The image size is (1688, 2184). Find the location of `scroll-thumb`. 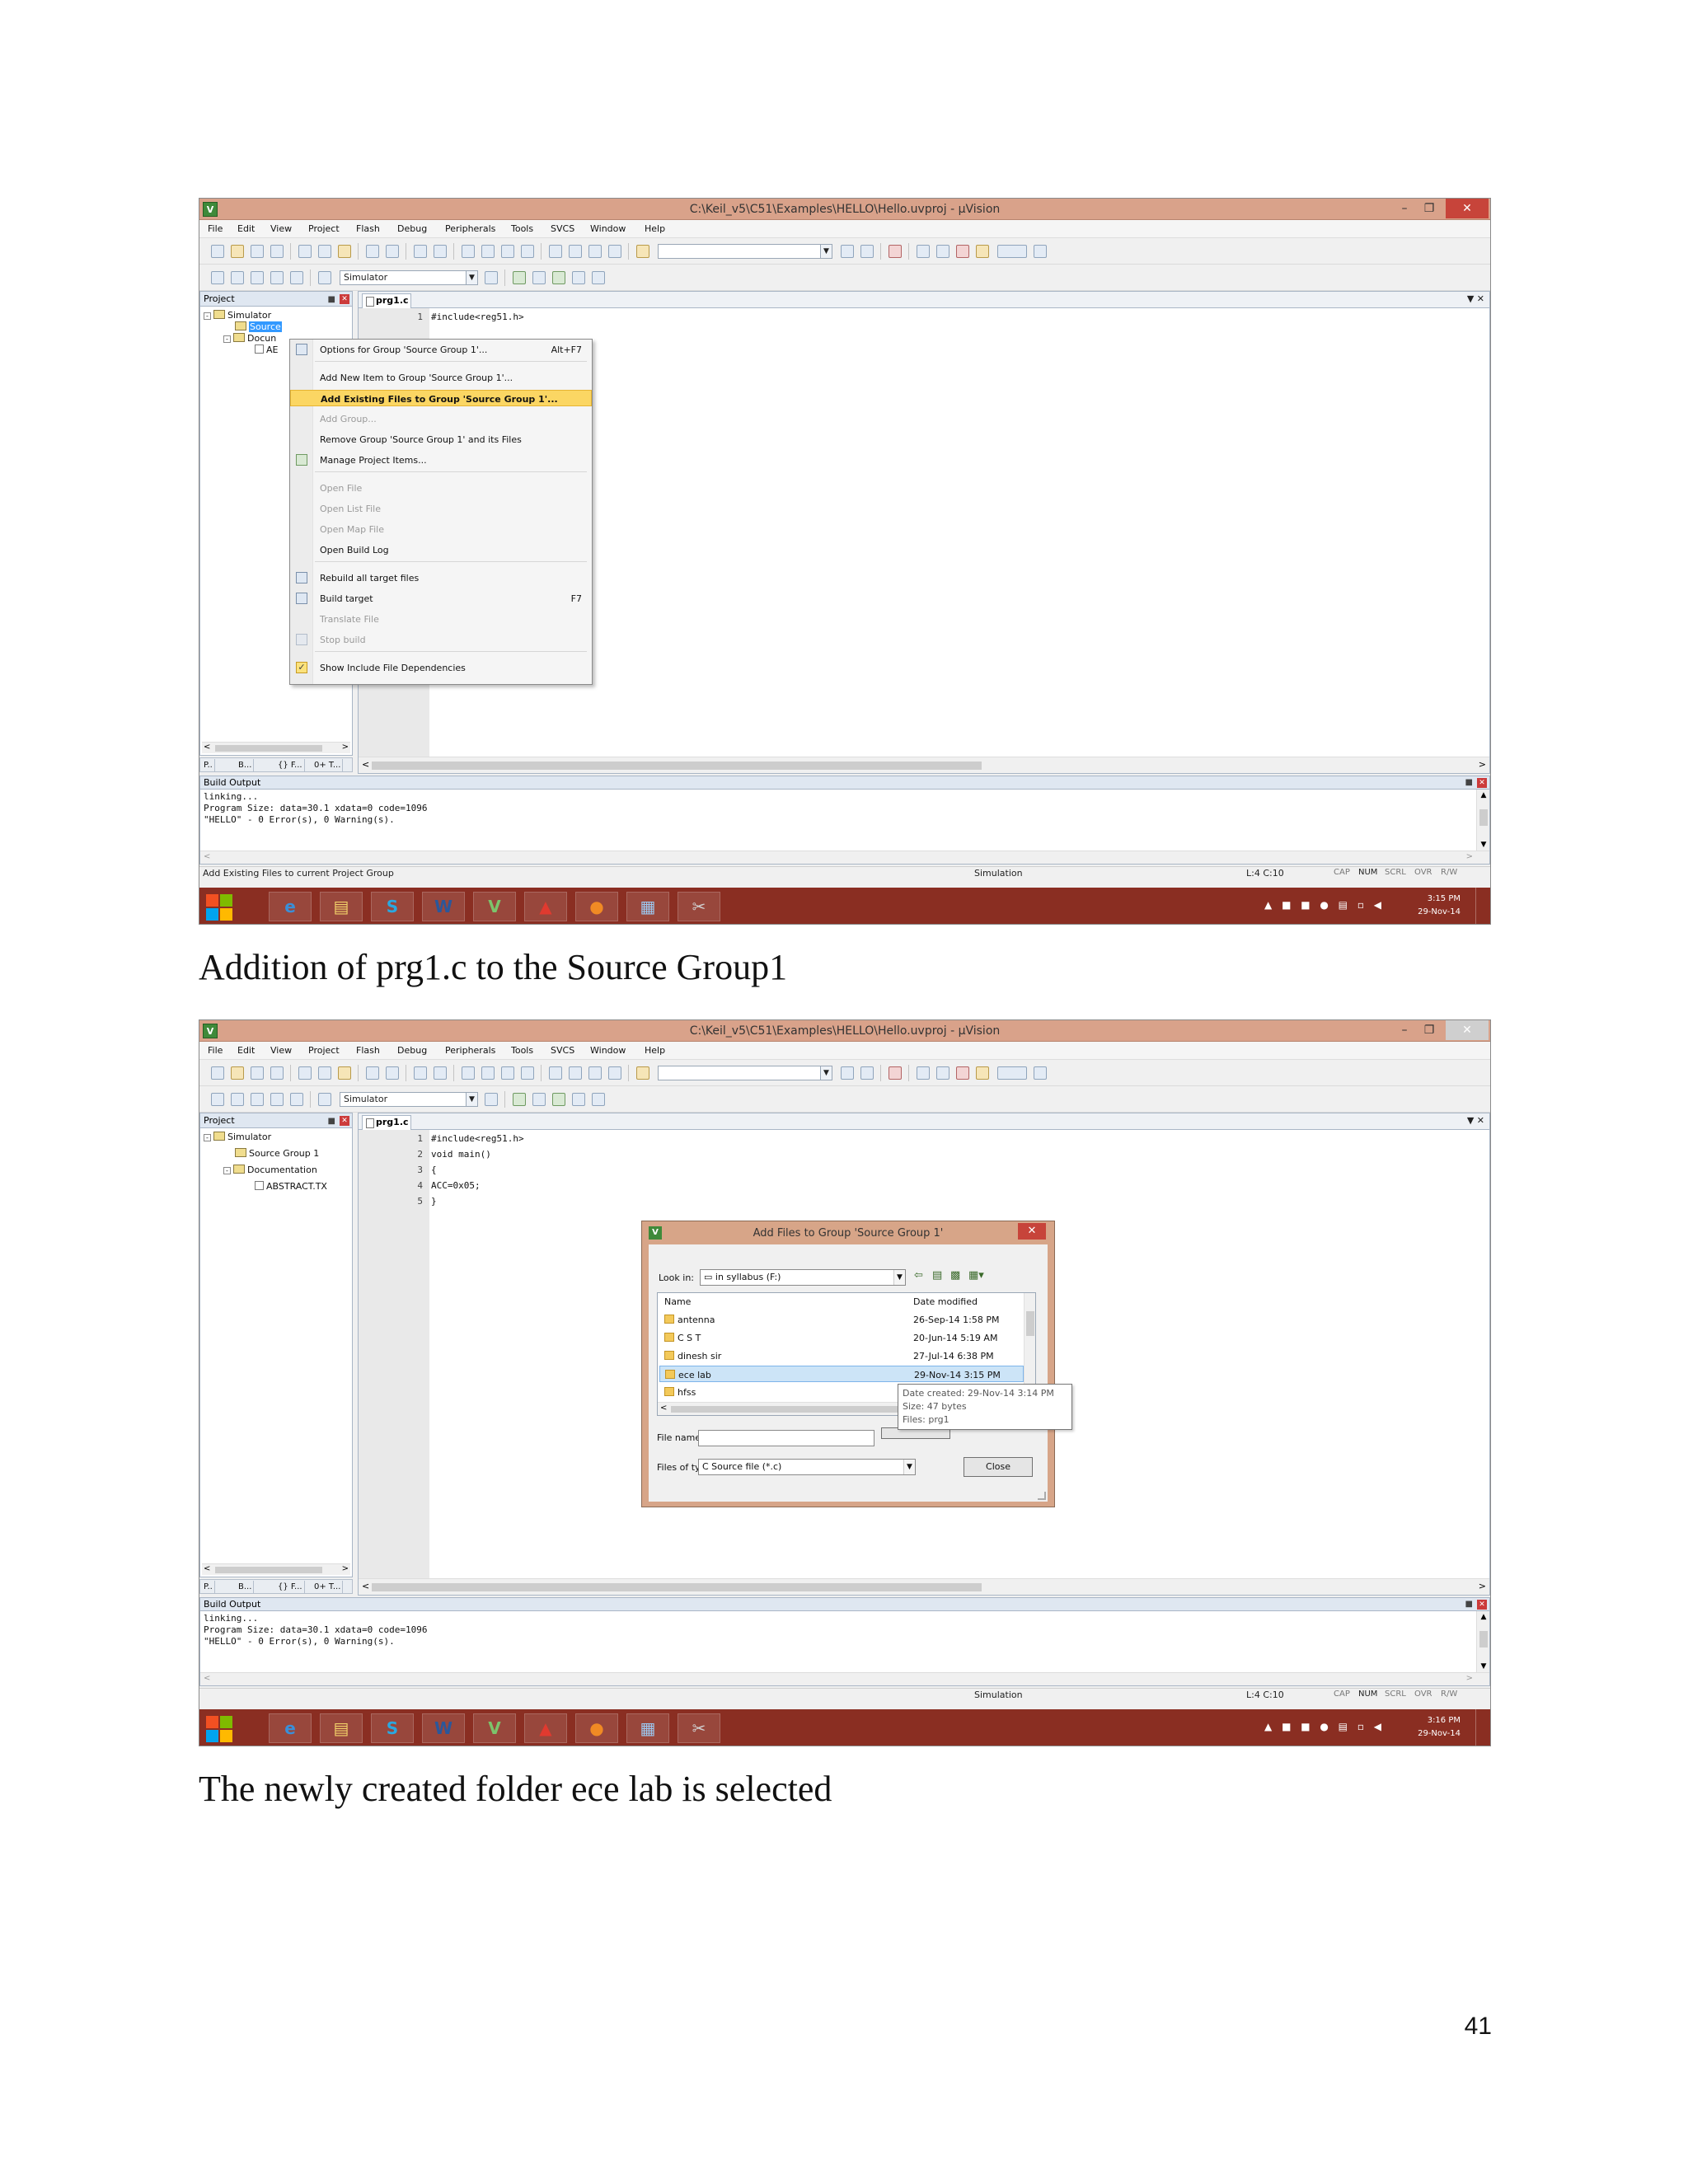

scroll-thumb is located at coordinates (268, 1570).